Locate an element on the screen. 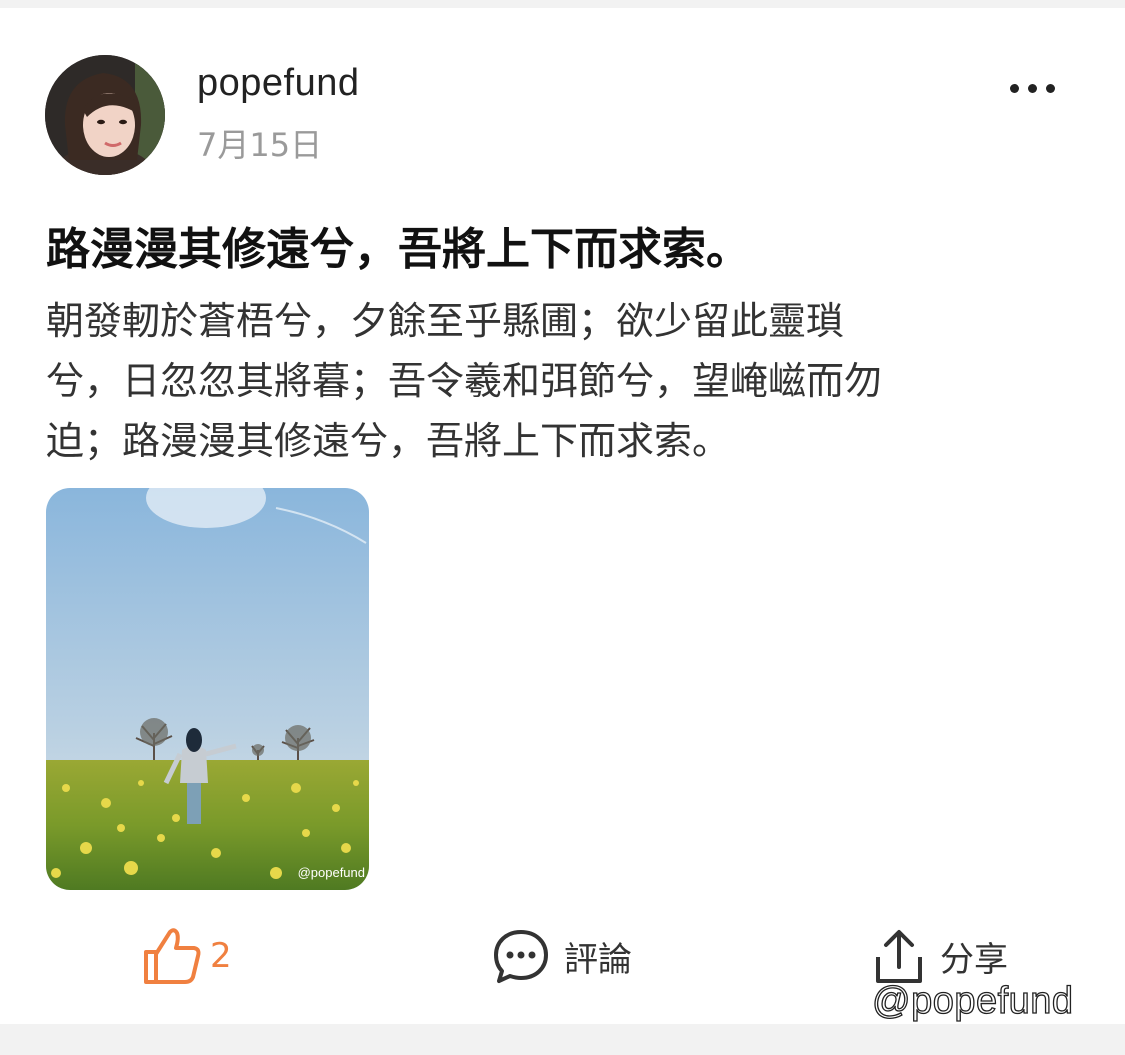 This screenshot has height=1055, width=1125. post-body-line: 朝發軔於蒼梧兮，夕餘至乎縣圃；欲少留此靈瑣 is located at coordinates (445, 321).